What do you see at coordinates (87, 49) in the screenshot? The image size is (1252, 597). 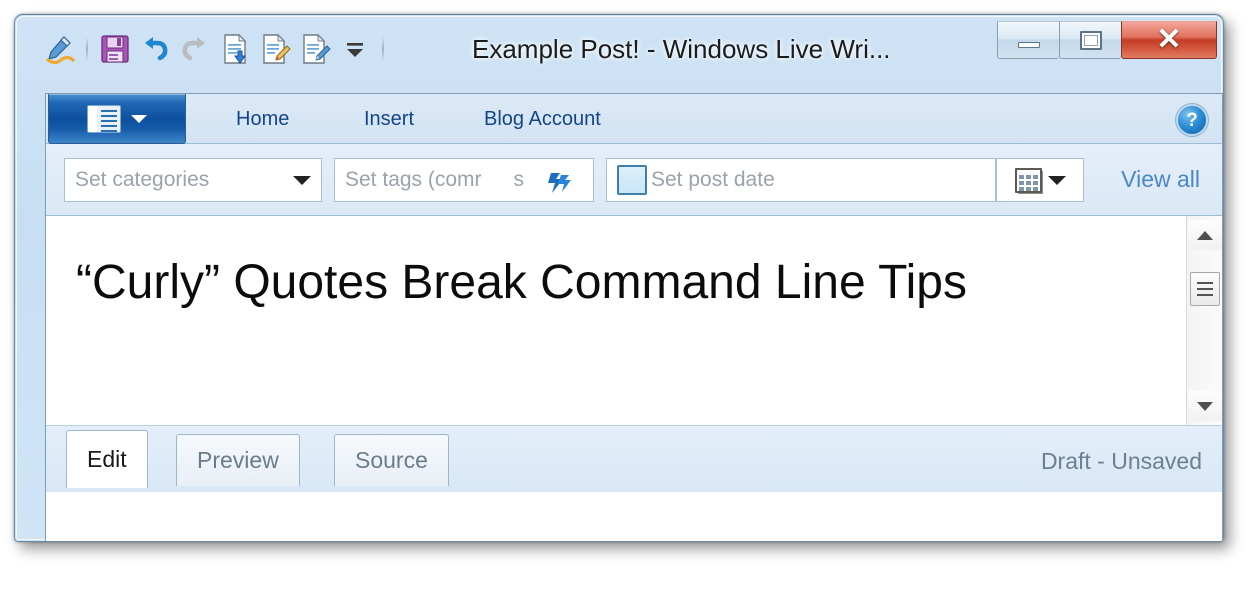 I see `qat-separator` at bounding box center [87, 49].